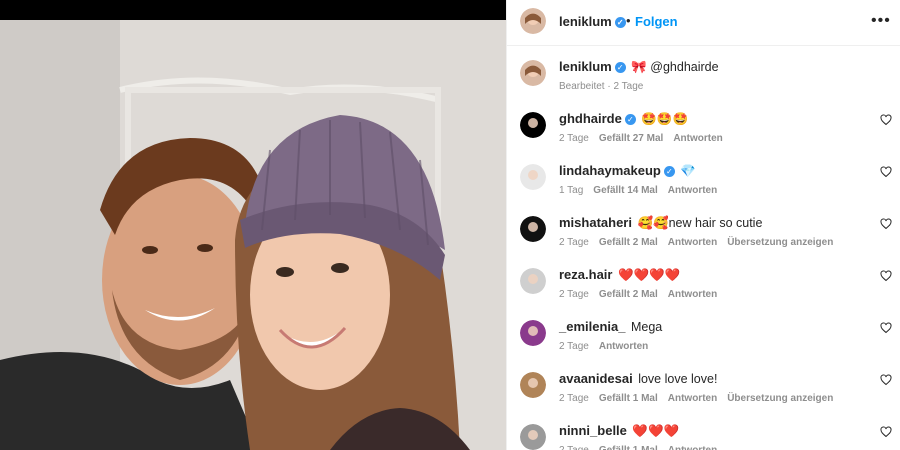 The width and height of the screenshot is (900, 450). What do you see at coordinates (625, 190) in the screenshot?
I see `comment-likes: Gefällt 14 Mal` at bounding box center [625, 190].